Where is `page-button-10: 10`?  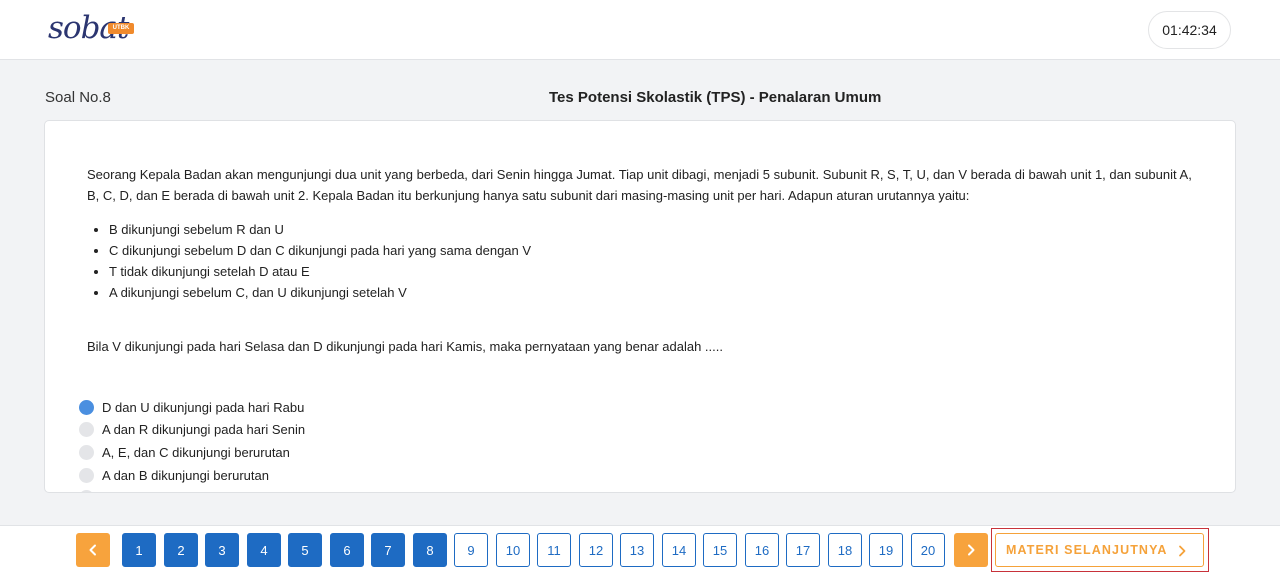 page-button-10: 10 is located at coordinates (513, 550).